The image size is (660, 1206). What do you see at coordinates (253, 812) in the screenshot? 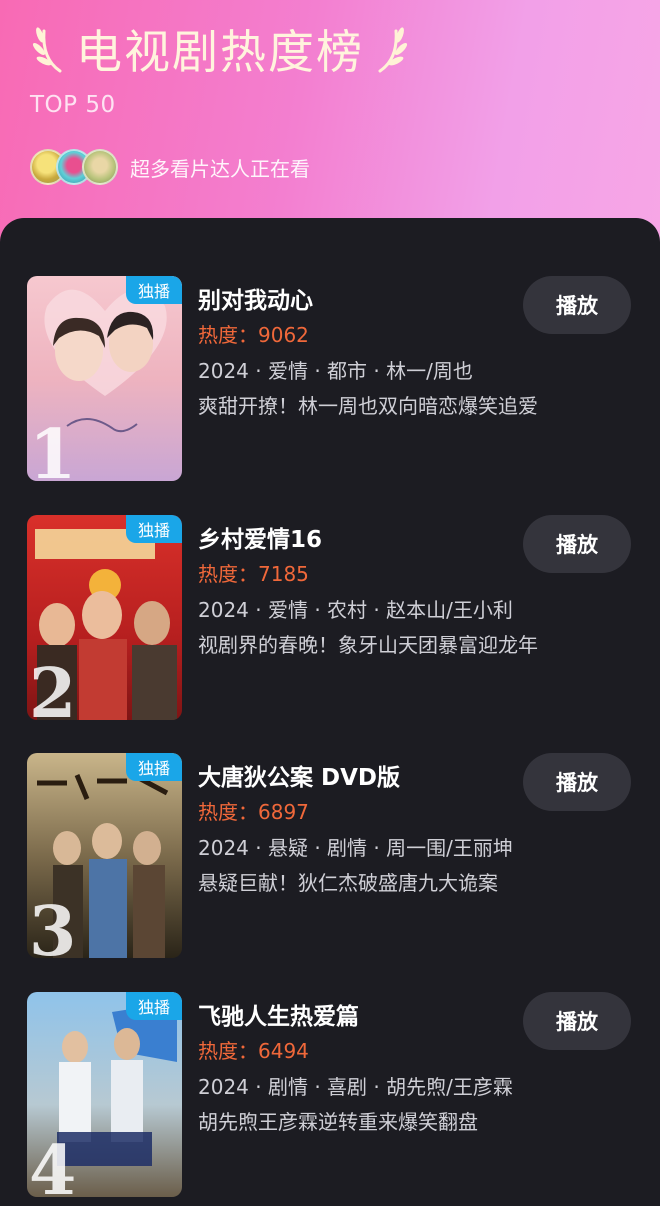
I see `heat-score: 热度：6897` at bounding box center [253, 812].